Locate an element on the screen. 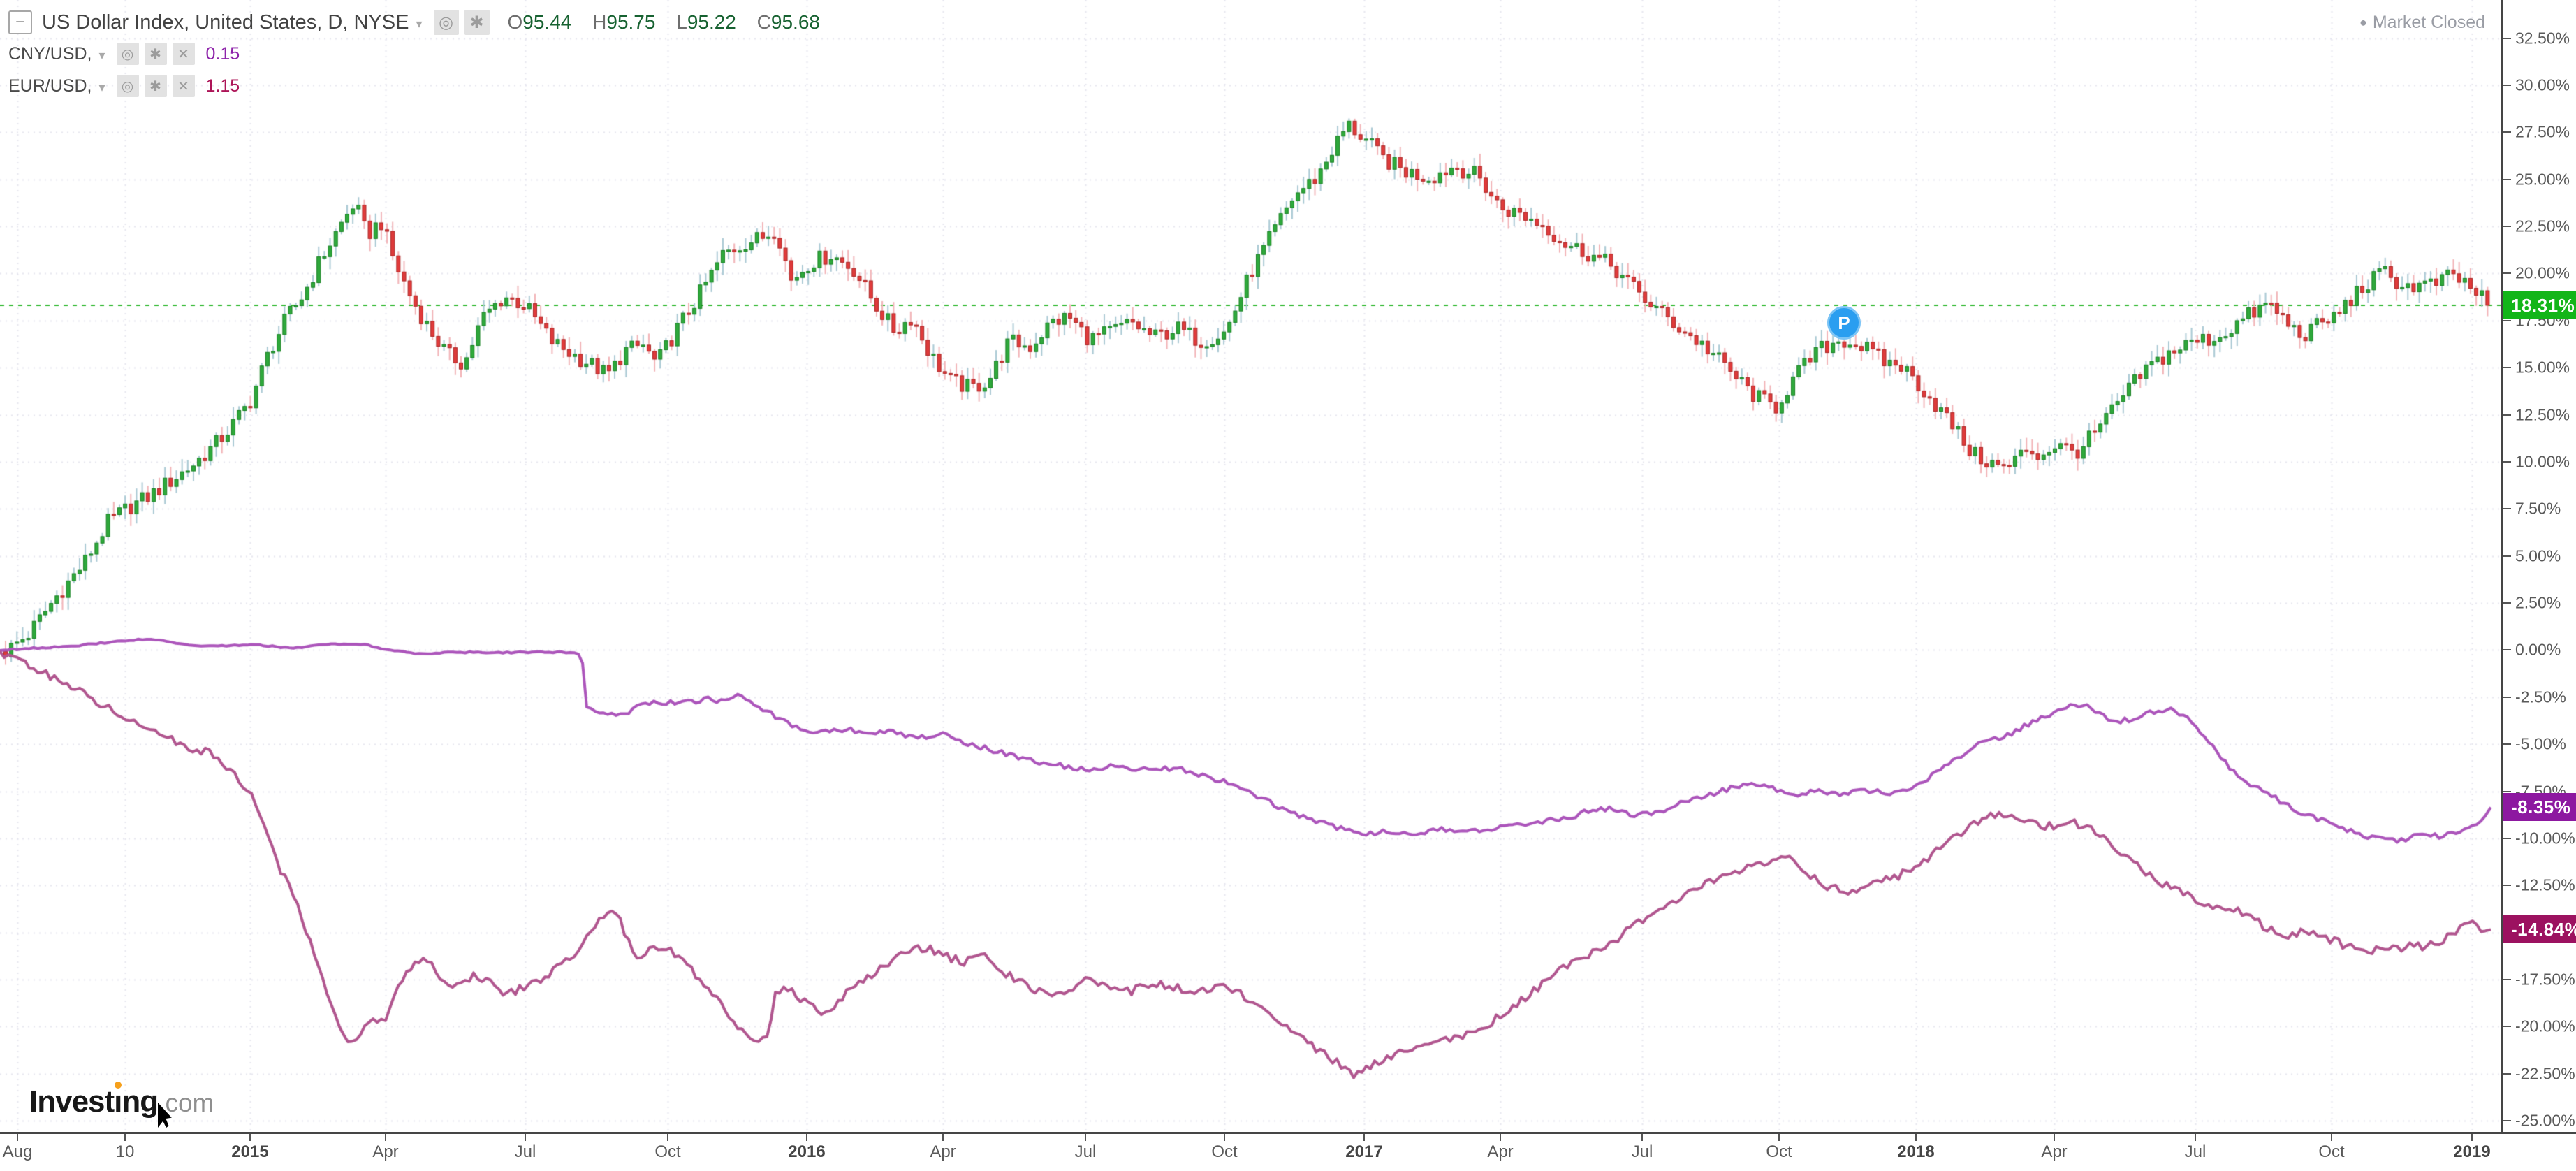  price-axis-label: 20.00% is located at coordinates (2542, 272).